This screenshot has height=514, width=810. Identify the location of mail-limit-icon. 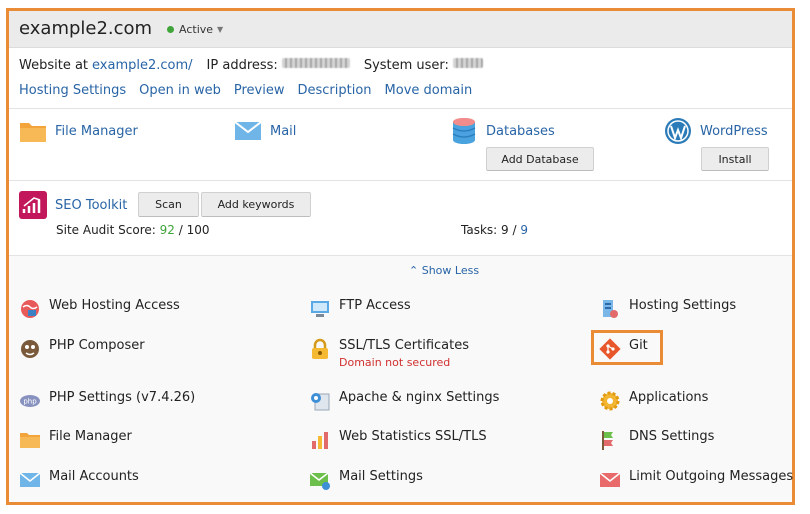
(610, 479).